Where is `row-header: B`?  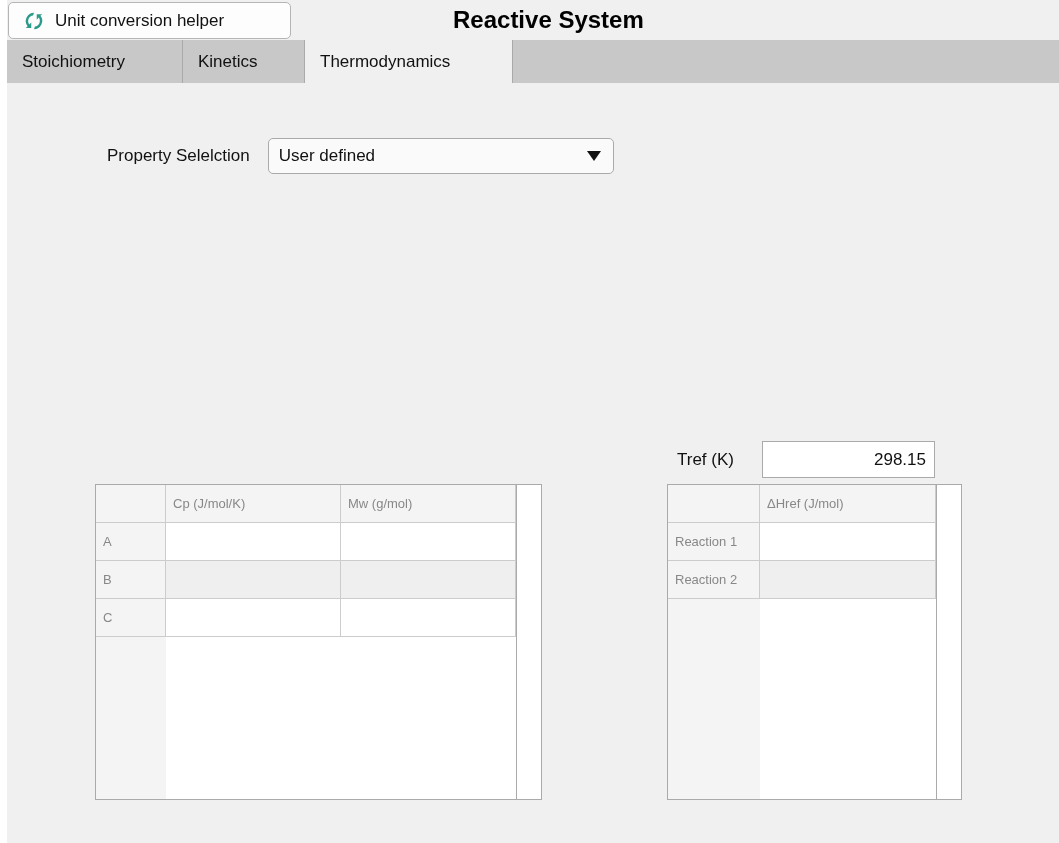 row-header: B is located at coordinates (131, 580).